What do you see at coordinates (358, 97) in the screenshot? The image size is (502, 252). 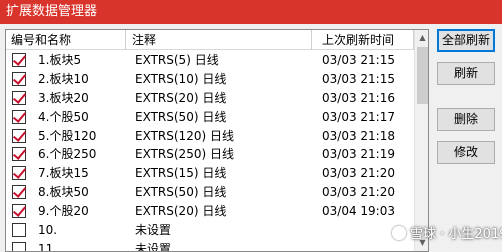 I see `row-time: 03/03 21:16` at bounding box center [358, 97].